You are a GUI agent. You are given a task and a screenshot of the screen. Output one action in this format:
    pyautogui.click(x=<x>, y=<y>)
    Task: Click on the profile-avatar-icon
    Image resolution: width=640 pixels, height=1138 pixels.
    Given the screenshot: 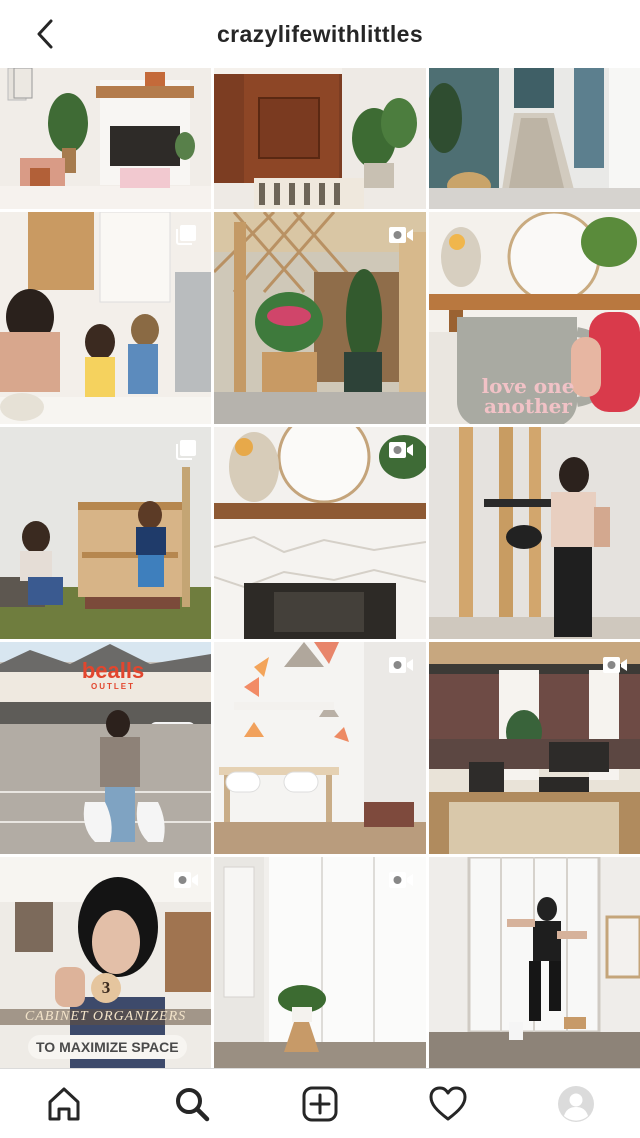 What is the action you would take?
    pyautogui.click(x=576, y=1103)
    